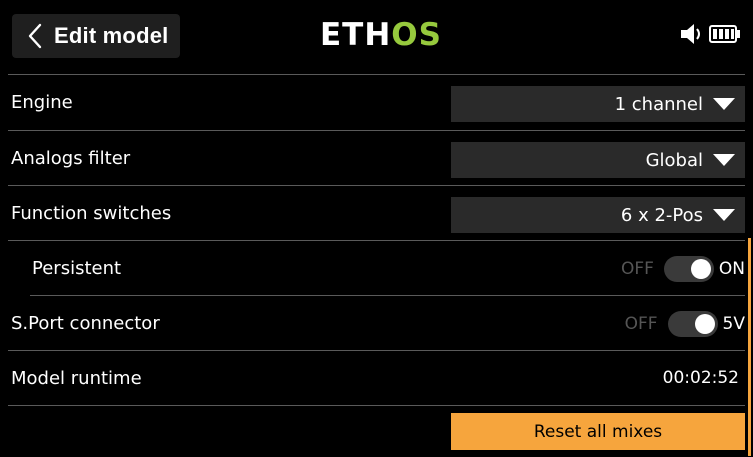 This screenshot has width=753, height=457. What do you see at coordinates (71, 158) in the screenshot?
I see `analogs-filter-label: Analogs filter` at bounding box center [71, 158].